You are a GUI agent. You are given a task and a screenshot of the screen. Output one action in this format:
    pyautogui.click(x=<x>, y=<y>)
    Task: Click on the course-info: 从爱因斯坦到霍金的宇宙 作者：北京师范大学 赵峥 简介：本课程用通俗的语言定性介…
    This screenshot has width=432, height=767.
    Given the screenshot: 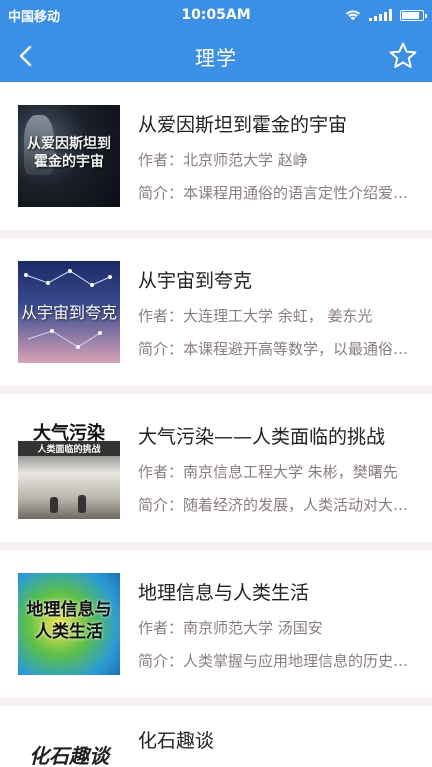 What is the action you would take?
    pyautogui.click(x=276, y=156)
    